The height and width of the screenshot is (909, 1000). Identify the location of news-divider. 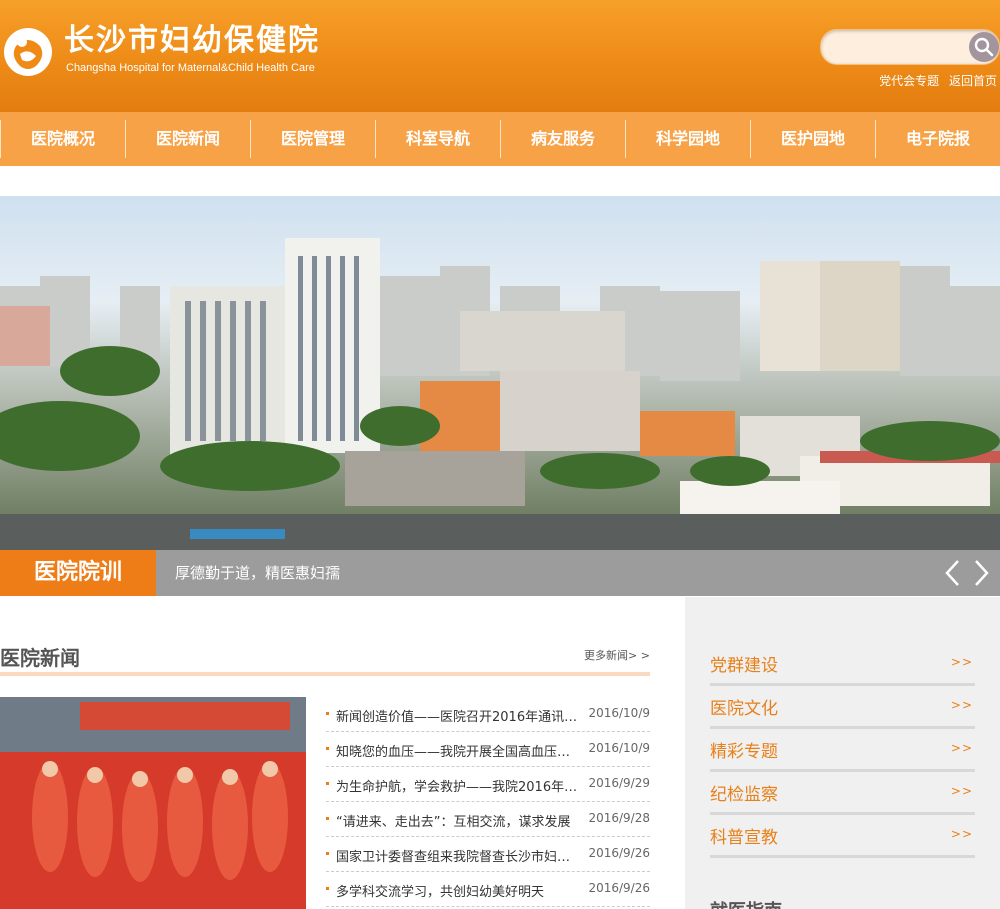
(325, 674).